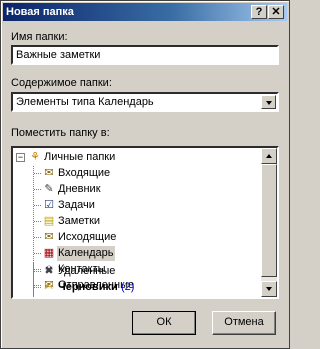  I want to click on name-input: Важные заметки, so click(145, 55).